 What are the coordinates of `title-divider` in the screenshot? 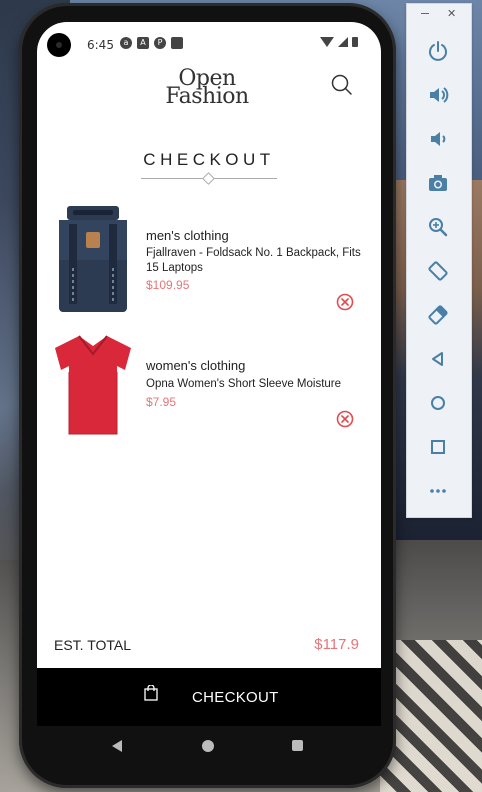 It's located at (209, 178).